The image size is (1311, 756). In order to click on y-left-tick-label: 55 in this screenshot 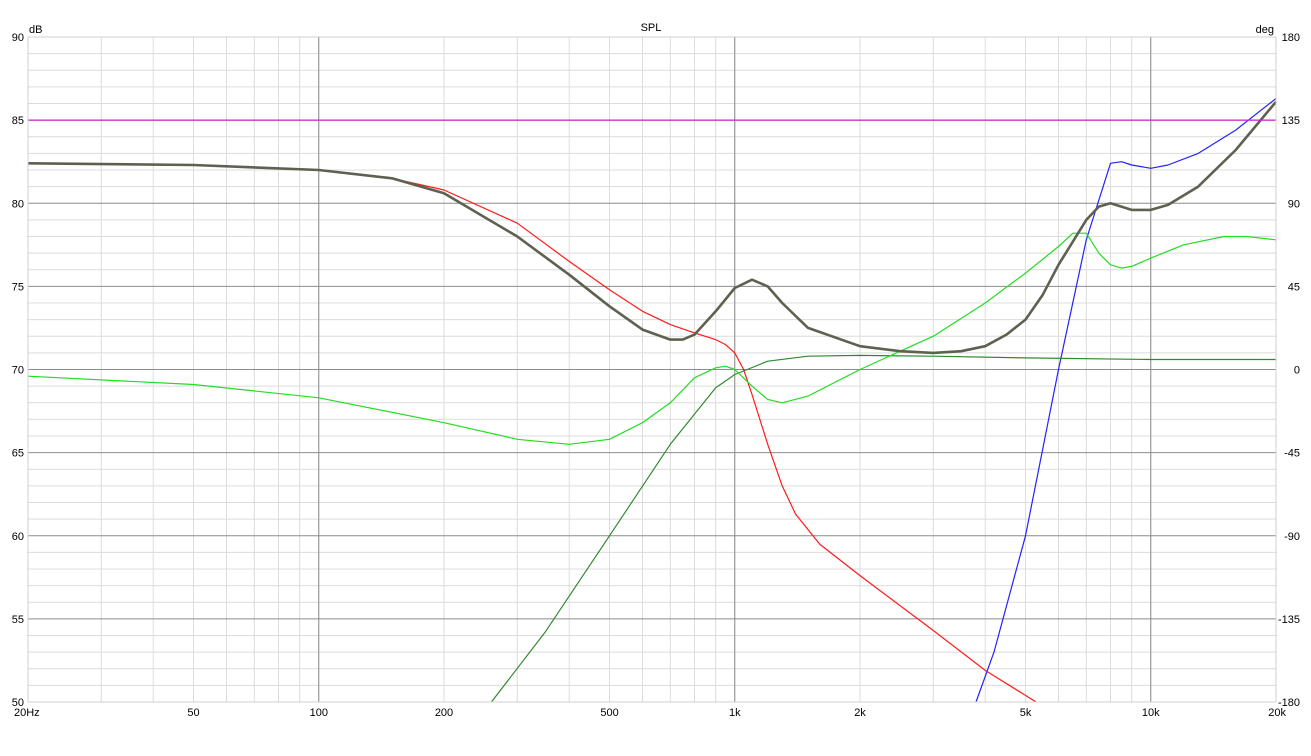, I will do `click(18, 620)`.